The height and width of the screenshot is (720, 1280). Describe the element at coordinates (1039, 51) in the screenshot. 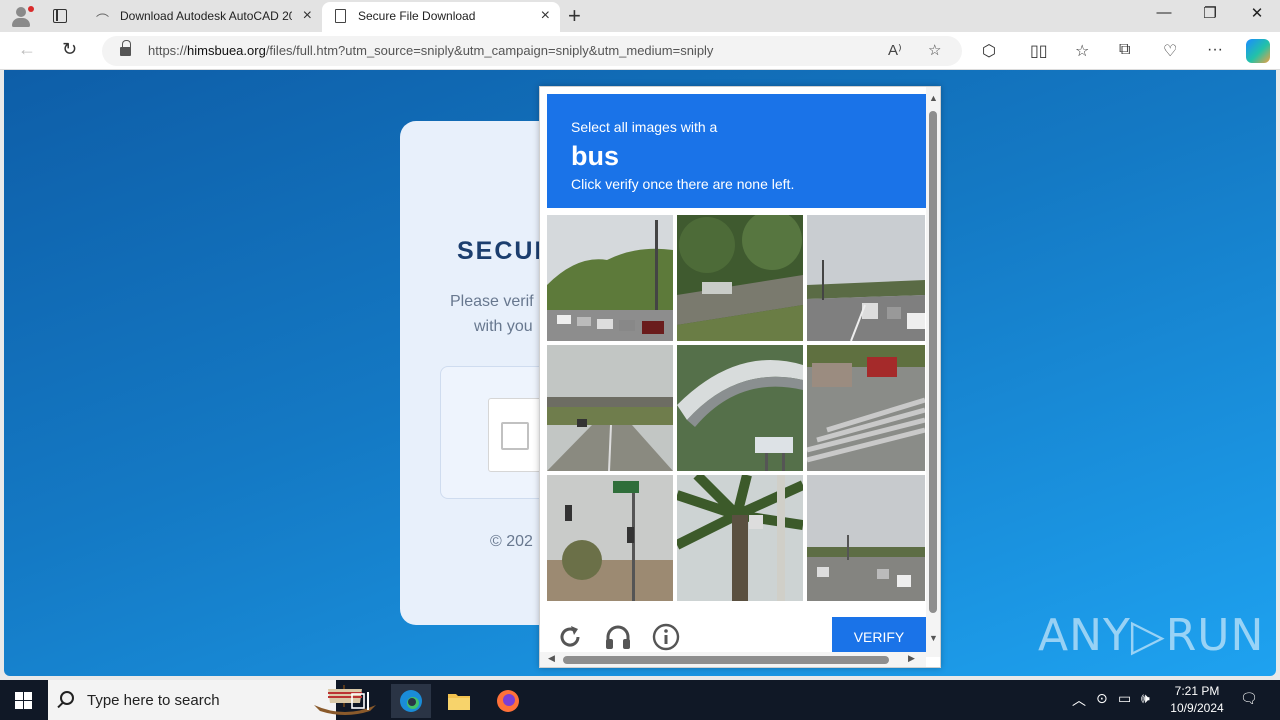

I see `split-screen-icon: ▯▯` at that location.